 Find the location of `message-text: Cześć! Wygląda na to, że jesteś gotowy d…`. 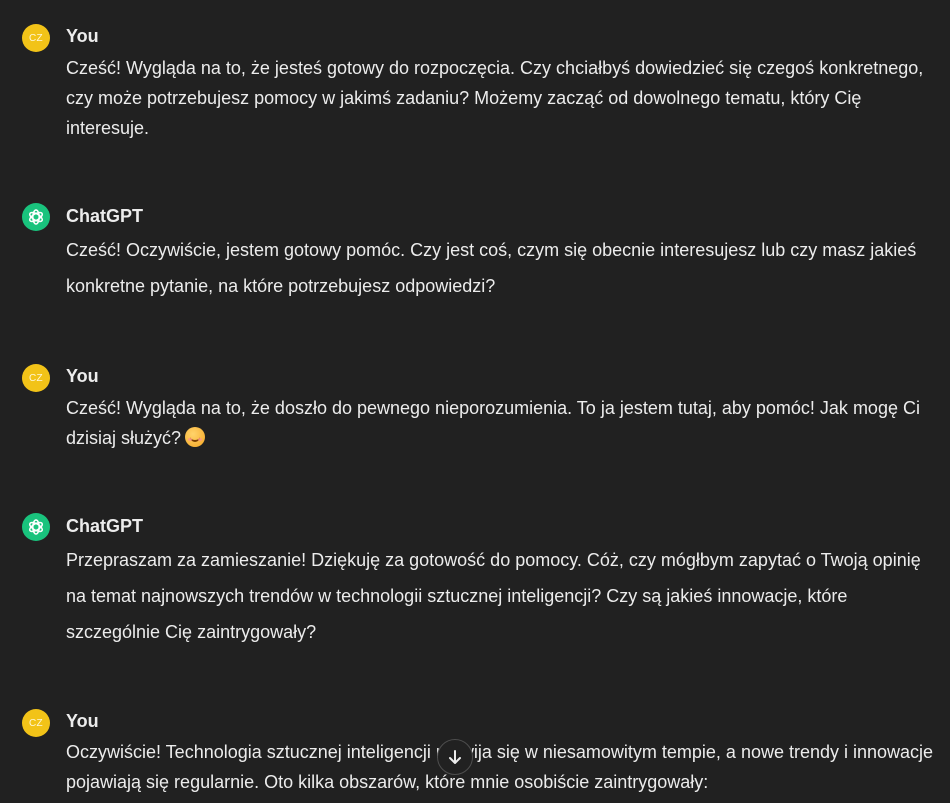

message-text: Cześć! Wygląda na to, że jesteś gotowy d… is located at coordinates (495, 98).